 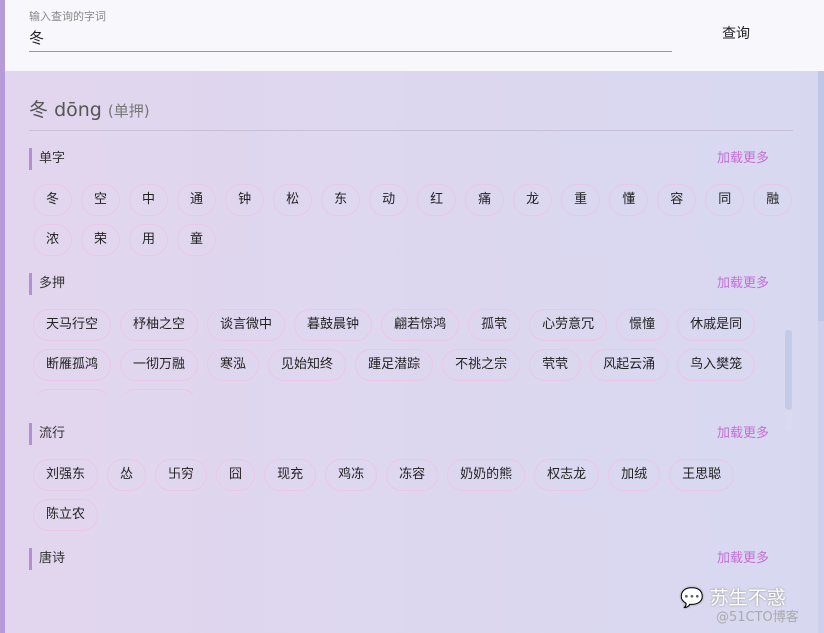 I want to click on rhyme-chip: 谈言微中, so click(x=246, y=325).